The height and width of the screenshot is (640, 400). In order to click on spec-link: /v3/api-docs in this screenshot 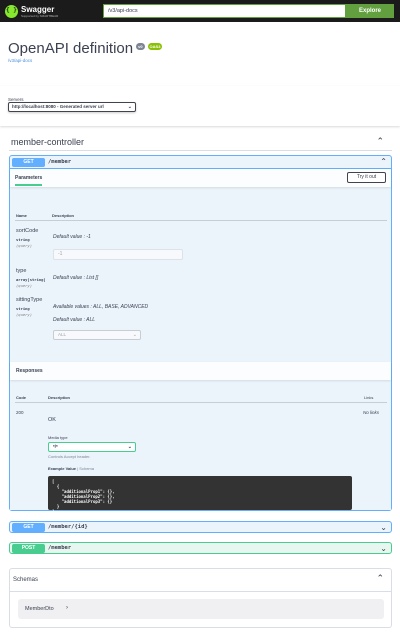, I will do `click(20, 60)`.